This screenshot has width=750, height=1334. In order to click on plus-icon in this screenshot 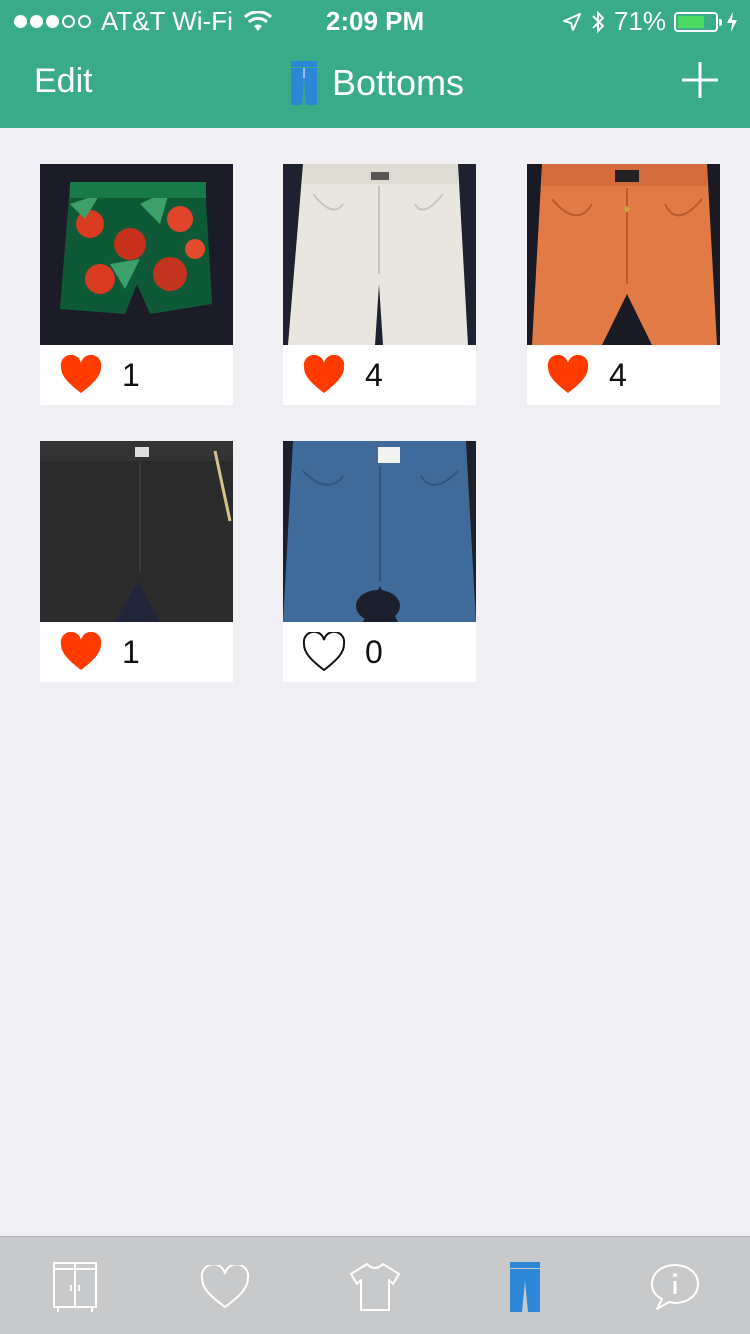, I will do `click(700, 80)`.